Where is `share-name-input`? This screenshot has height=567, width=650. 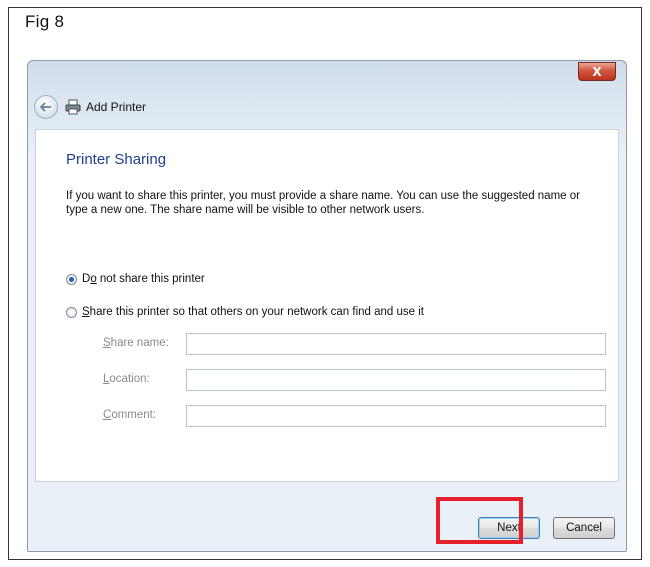 share-name-input is located at coordinates (396, 344).